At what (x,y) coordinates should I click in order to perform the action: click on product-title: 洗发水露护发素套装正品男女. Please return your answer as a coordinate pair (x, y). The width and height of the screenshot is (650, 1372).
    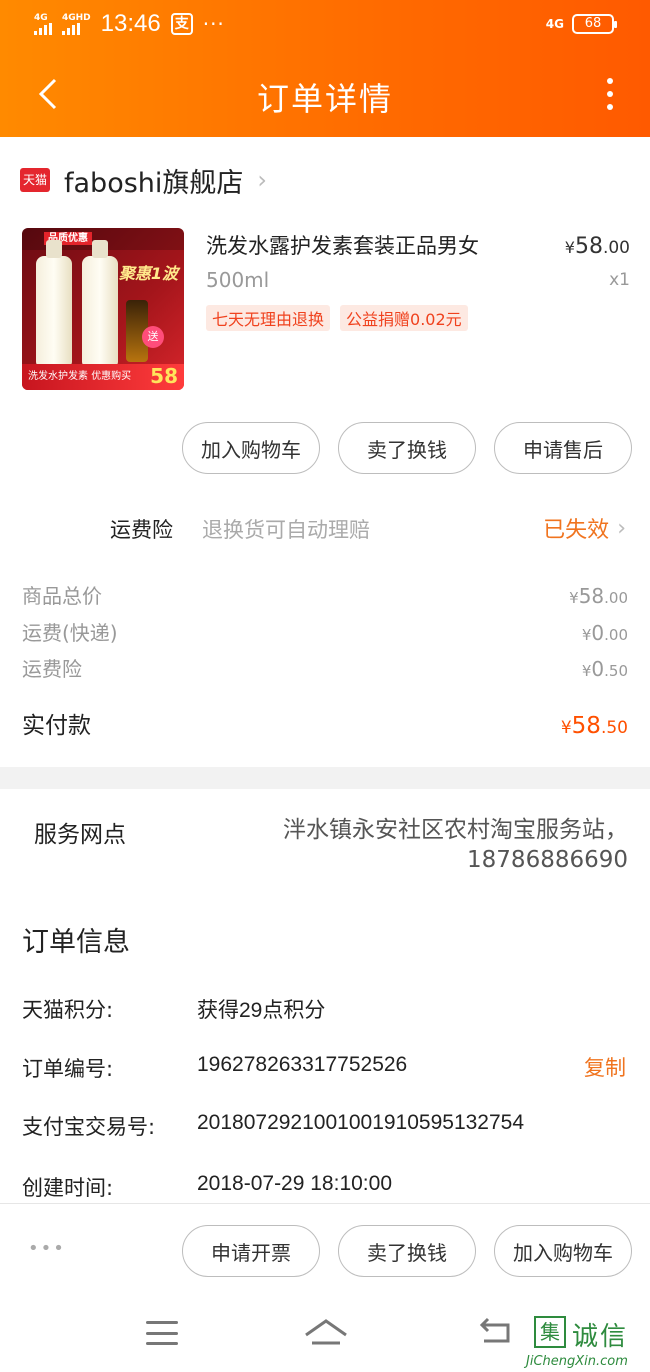
    Looking at the image, I should click on (342, 245).